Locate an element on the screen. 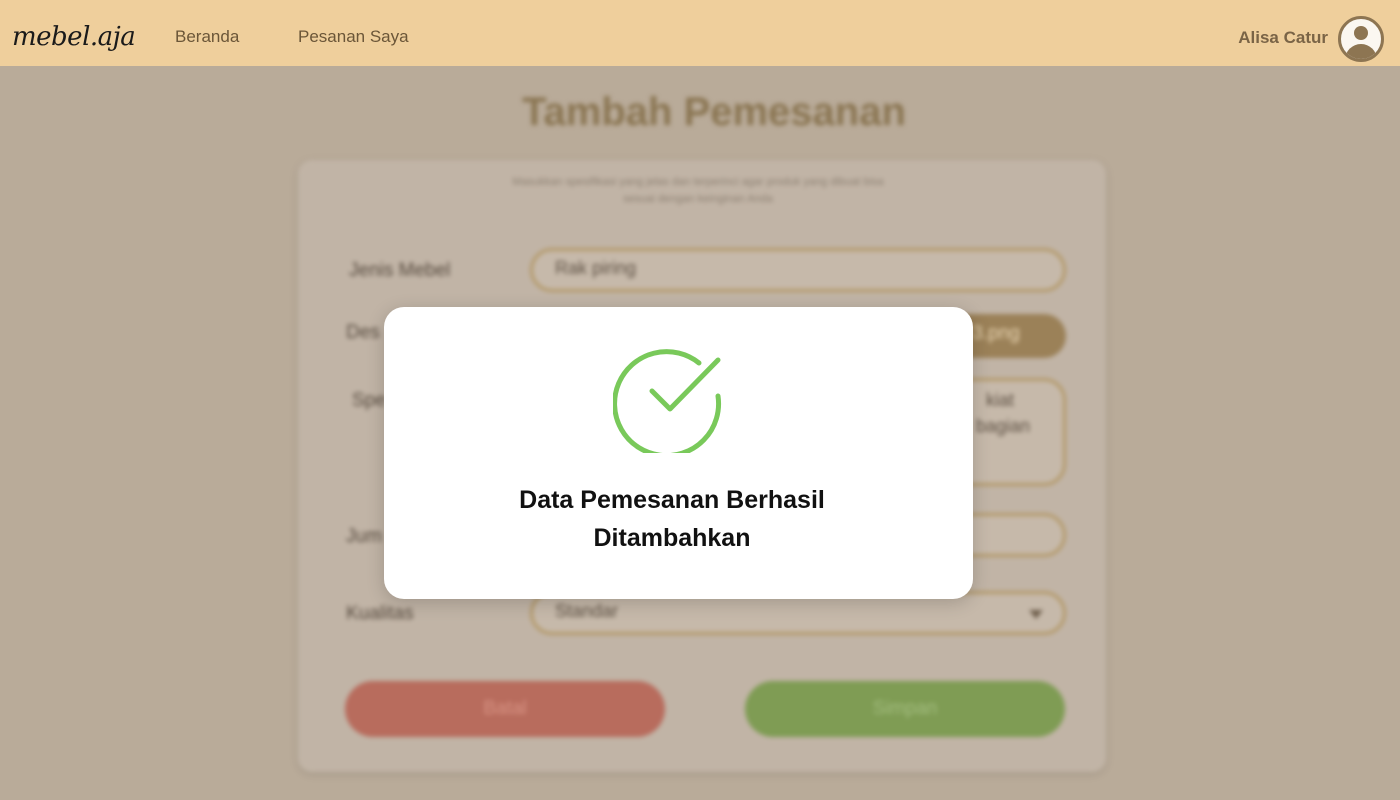  label-desain: Des is located at coordinates (363, 332).